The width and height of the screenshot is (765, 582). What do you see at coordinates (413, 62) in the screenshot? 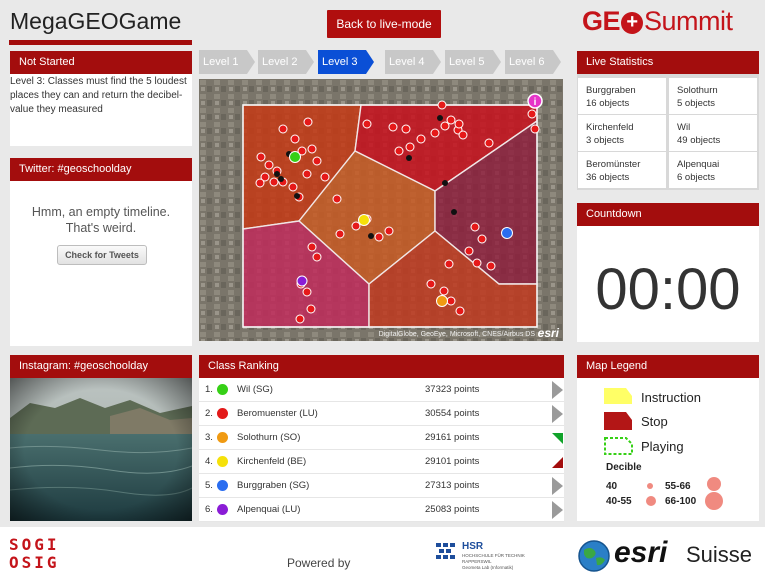
I see `level-tab-4: Level 4` at bounding box center [413, 62].